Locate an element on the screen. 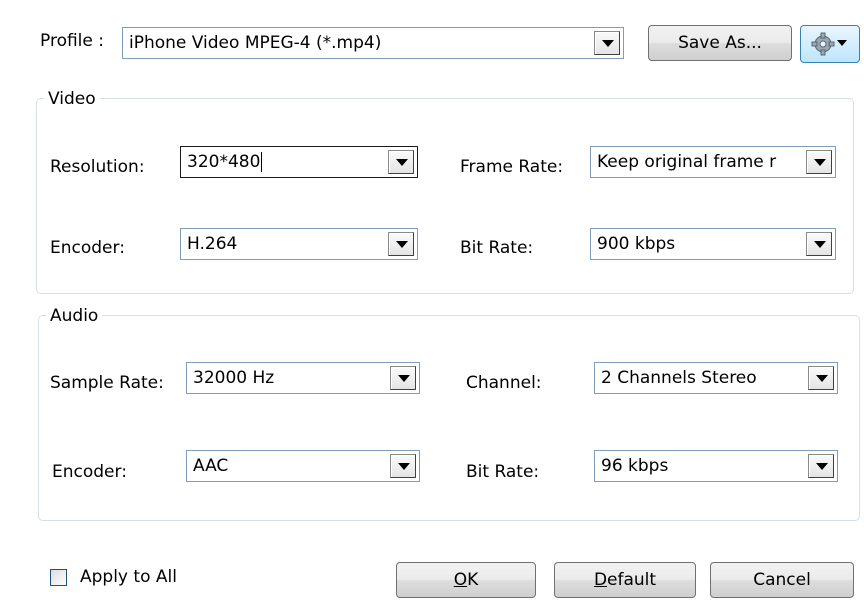 The image size is (864, 600). channel-select: 2 Channels Stereo is located at coordinates (716, 378).